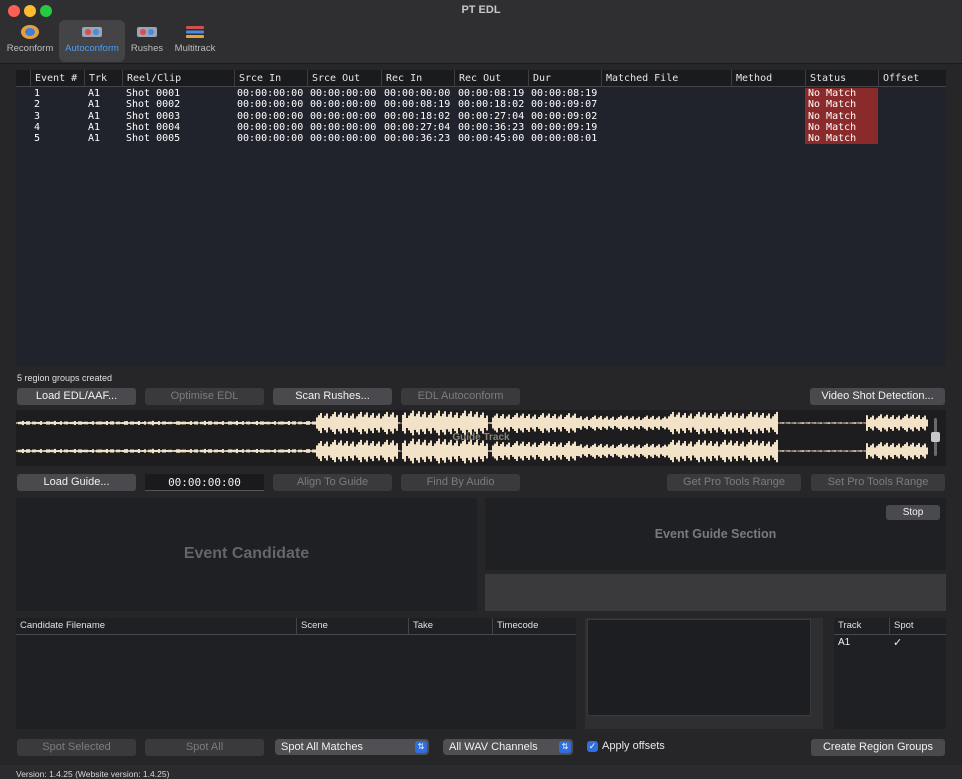 This screenshot has width=962, height=779. I want to click on cell-event: 2, so click(37, 105).